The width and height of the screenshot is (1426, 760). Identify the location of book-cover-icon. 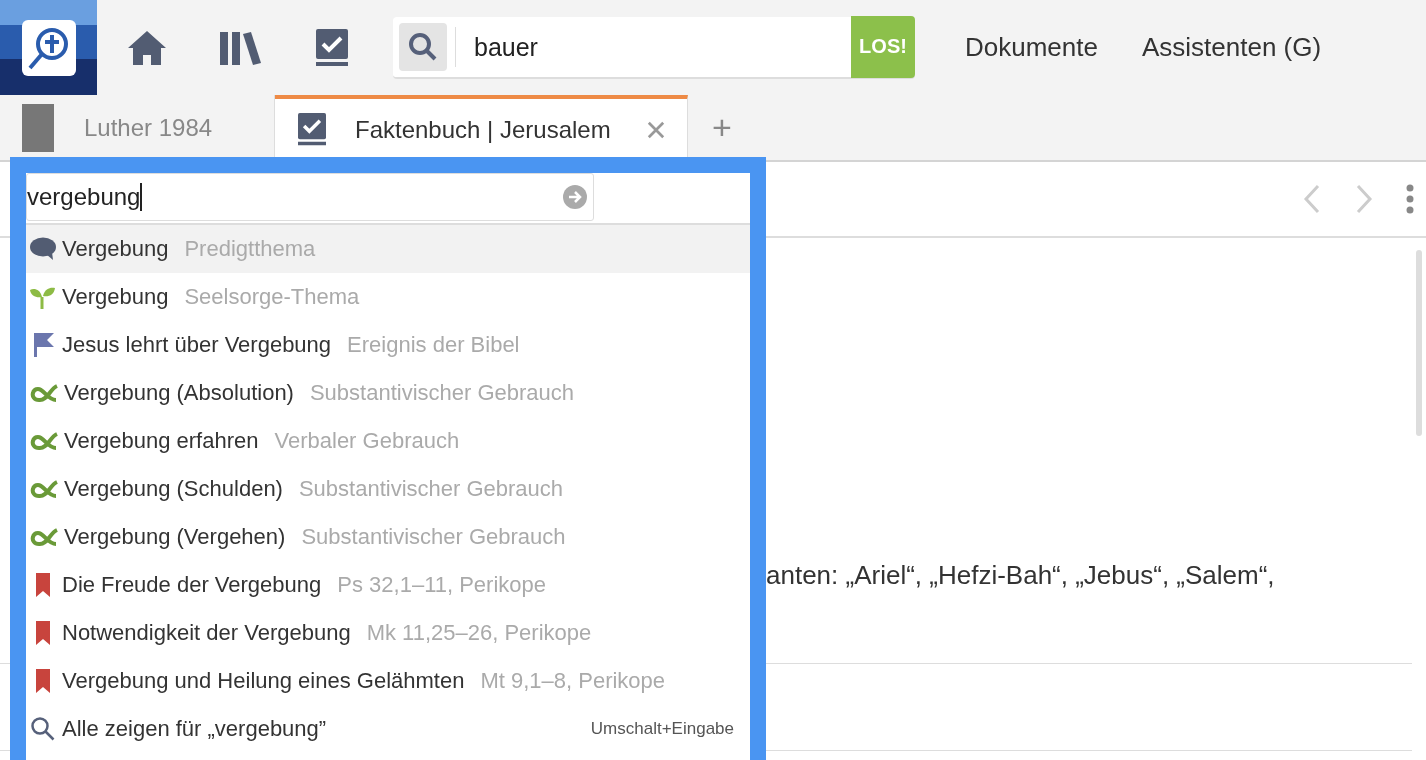
(38, 127).